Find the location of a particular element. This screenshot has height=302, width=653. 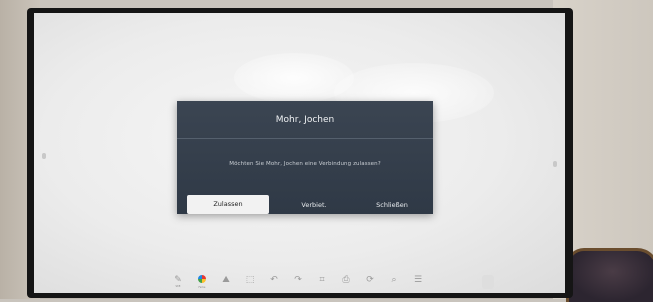

toolbar-item-zoom: ⌕ is located at coordinates (394, 284).